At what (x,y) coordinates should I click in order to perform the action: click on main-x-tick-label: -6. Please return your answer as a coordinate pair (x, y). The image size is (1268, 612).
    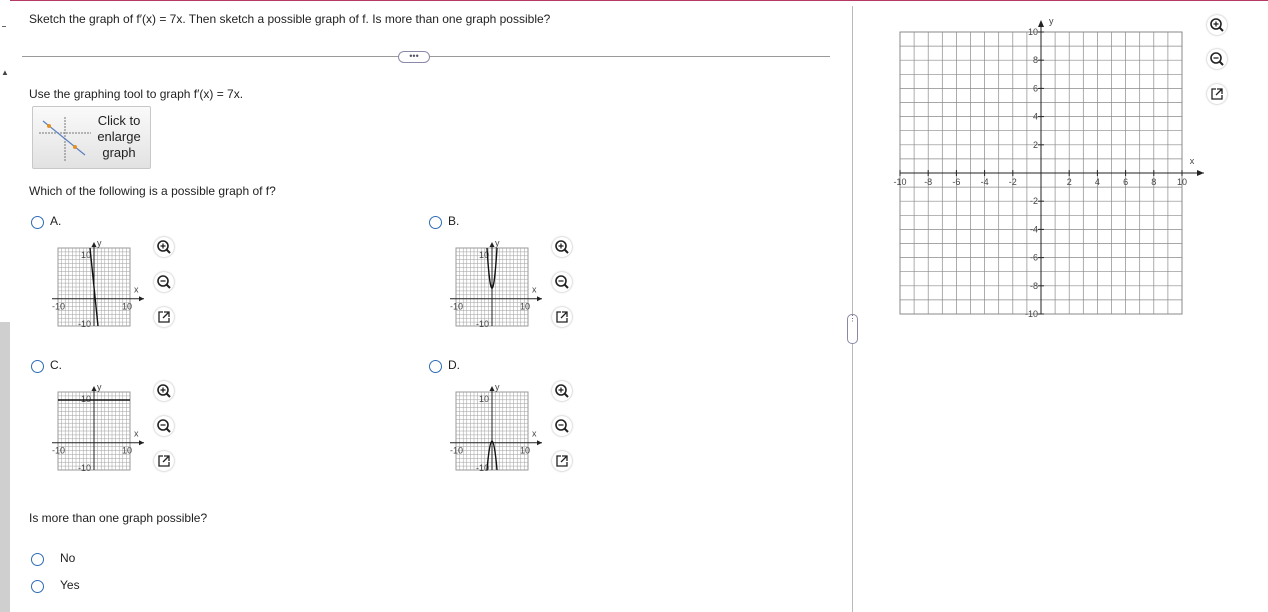
    Looking at the image, I should click on (956, 182).